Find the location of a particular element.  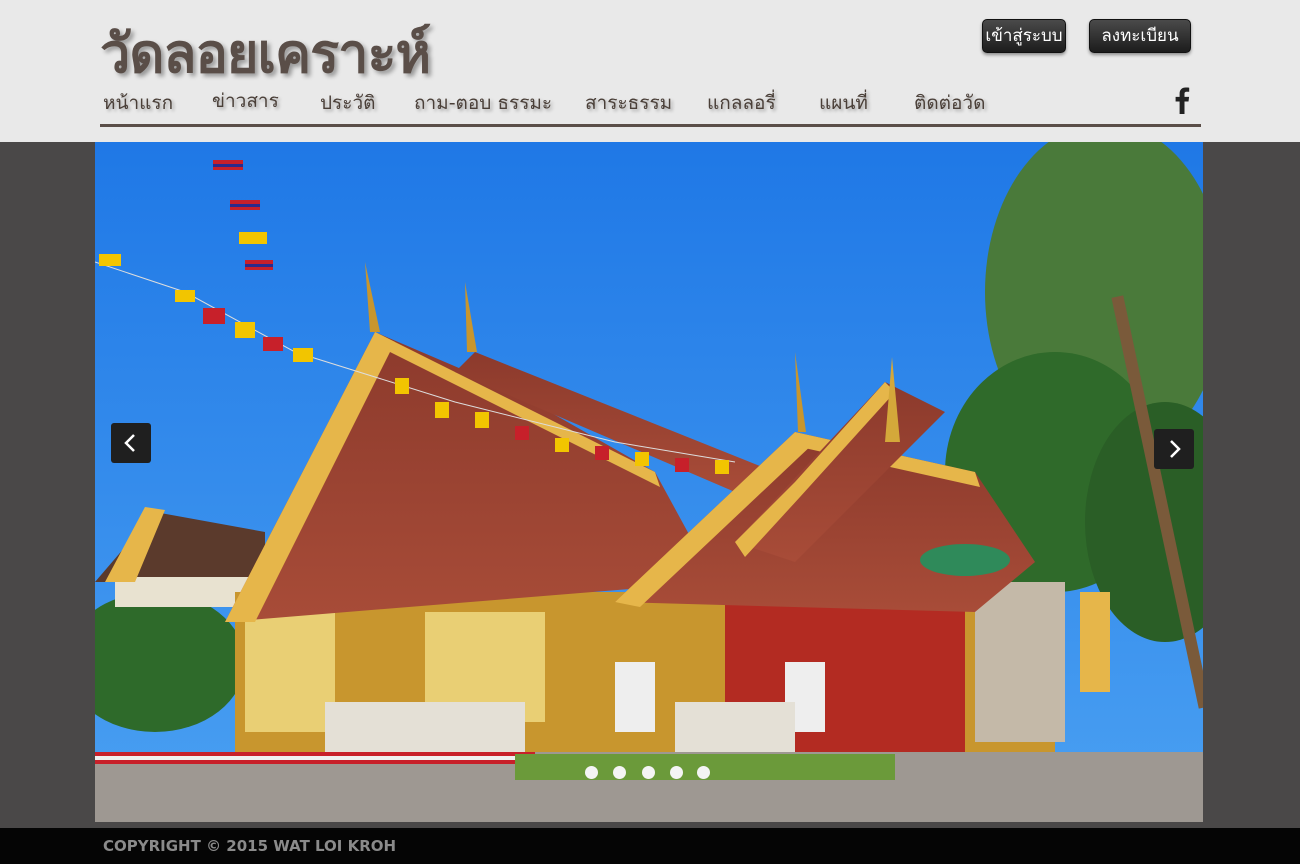

nav-item-map: แผนที่ is located at coordinates (843, 103).